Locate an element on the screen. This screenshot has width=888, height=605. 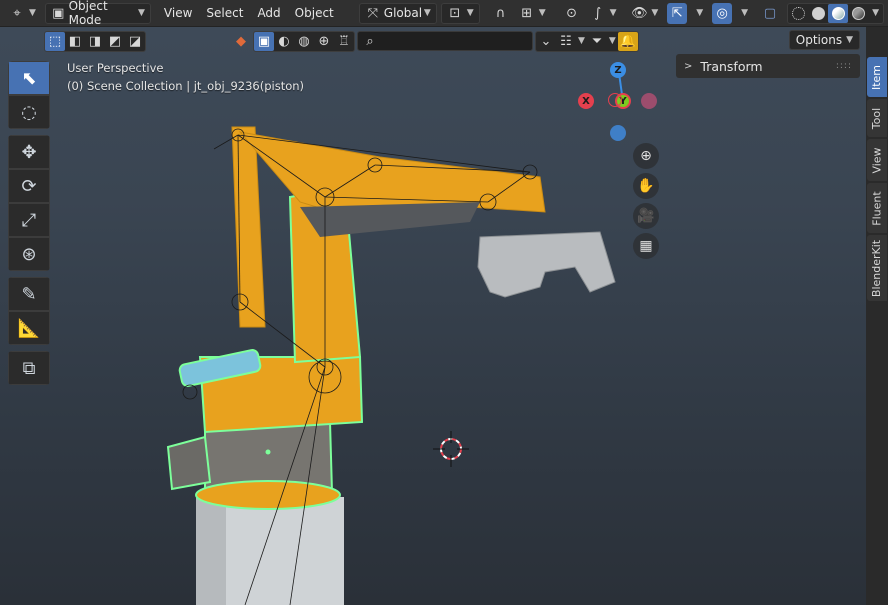
snap-dropdown: ⊞ ▼ is located at coordinates (532, 13).